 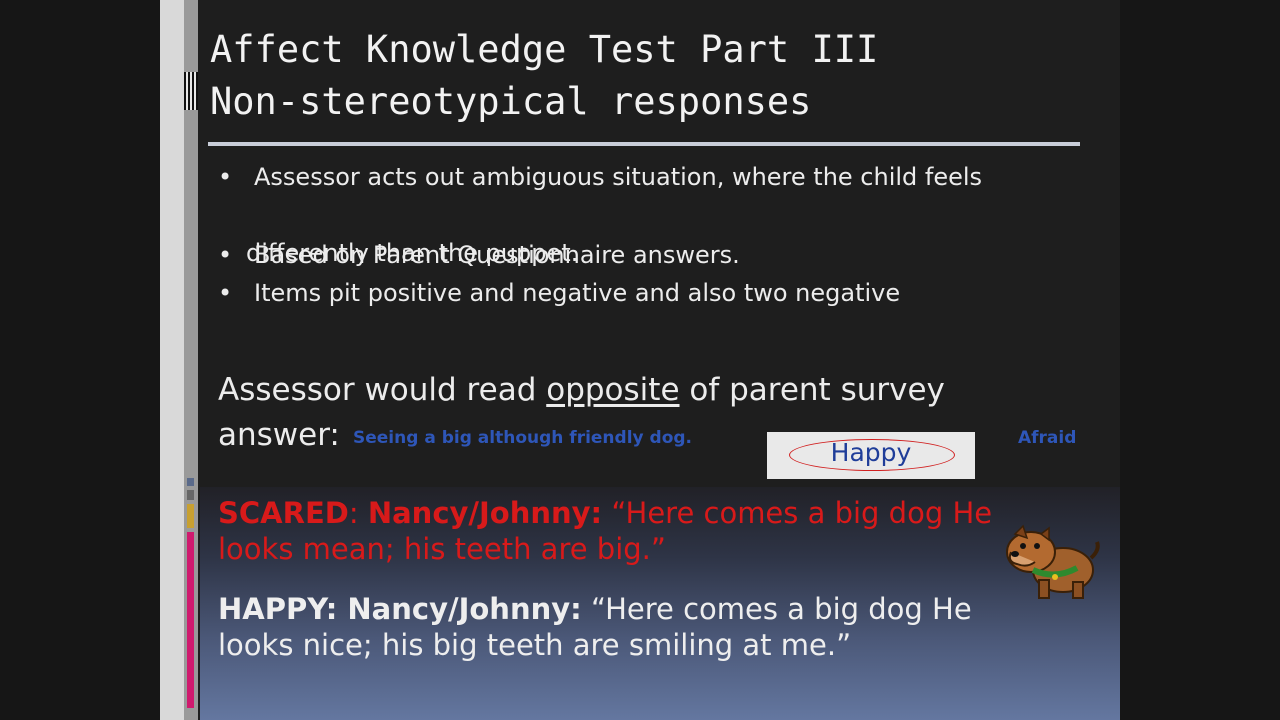 What do you see at coordinates (511, 101) in the screenshot?
I see `title-line-2: Non-stereotypical responses` at bounding box center [511, 101].